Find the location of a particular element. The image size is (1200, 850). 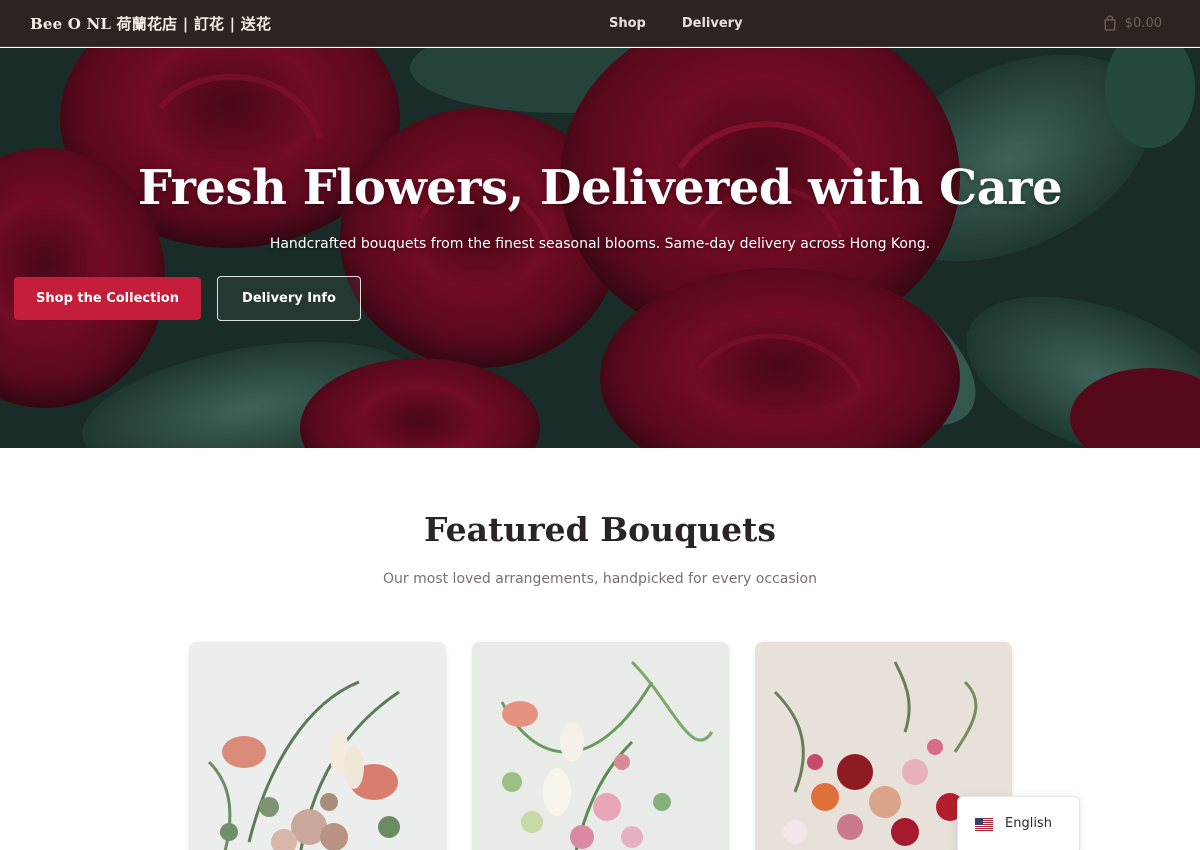

shopping-bag-icon is located at coordinates (1110, 23).